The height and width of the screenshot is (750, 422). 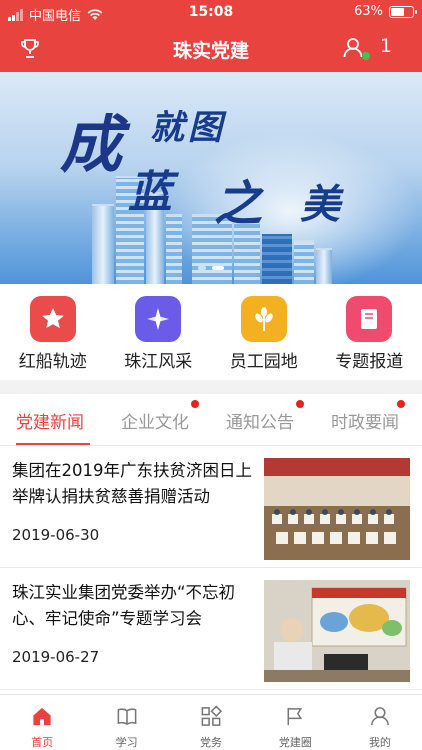 I want to click on status-bar: 中国电信 15:08 63%, so click(x=211, y=13).